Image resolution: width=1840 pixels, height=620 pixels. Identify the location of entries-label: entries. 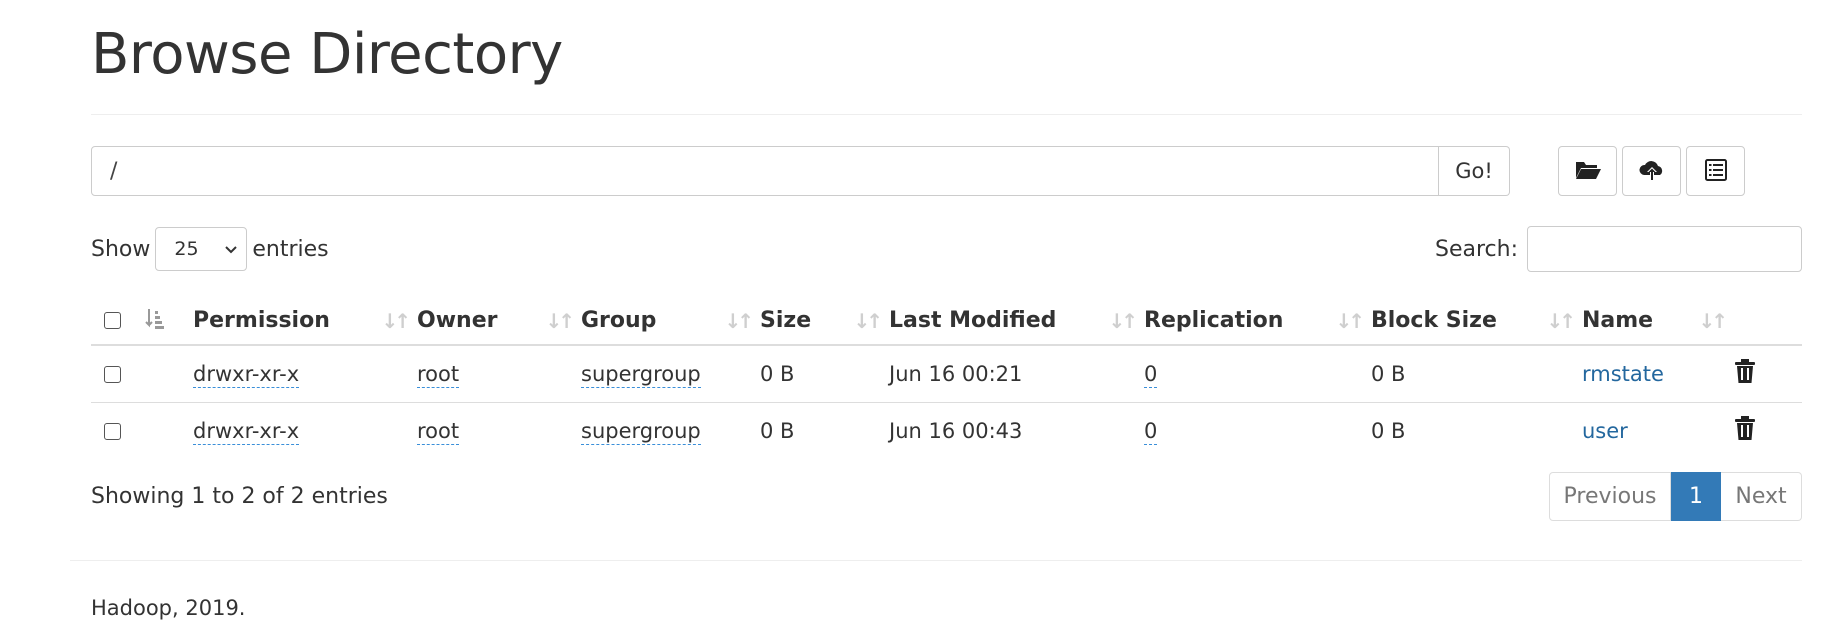
(290, 249).